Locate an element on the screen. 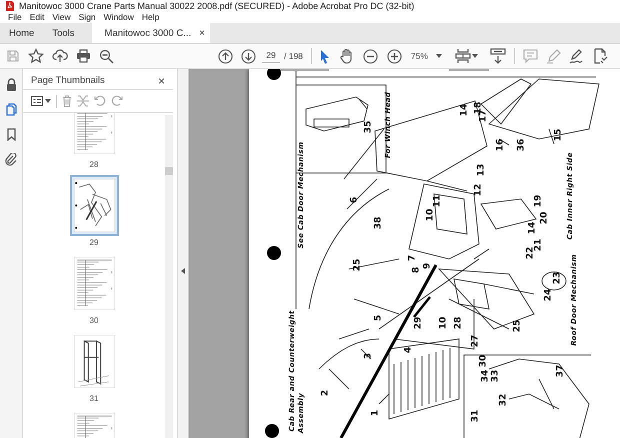 The height and width of the screenshot is (438, 620). menu-item: Help is located at coordinates (151, 17).